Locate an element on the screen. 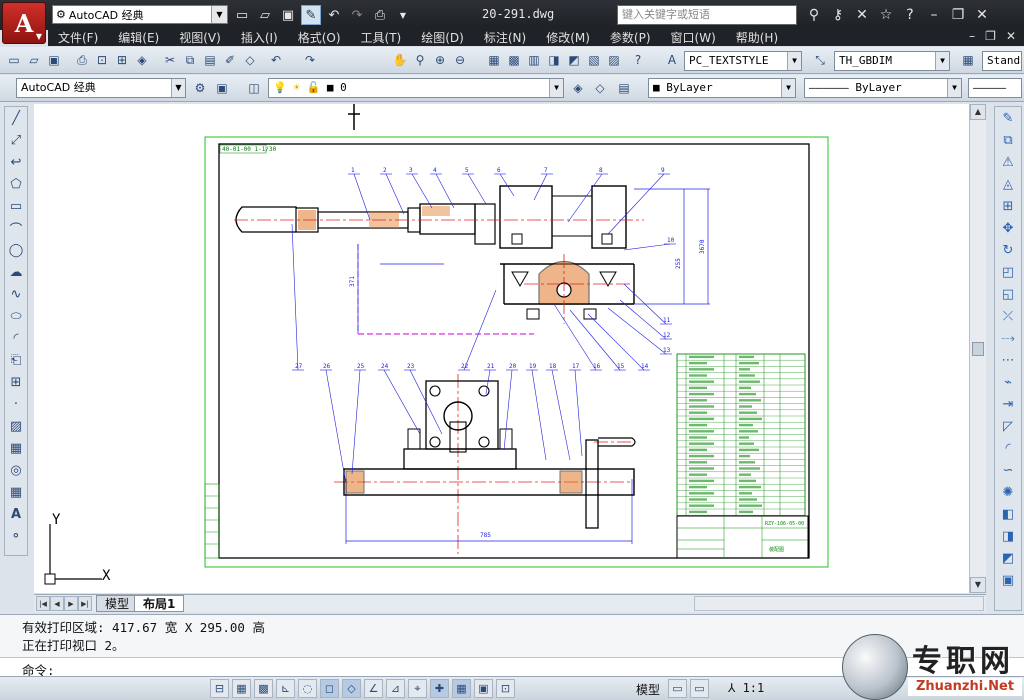 Image resolution: width=1024 pixels, height=700 pixels. point-icon: · is located at coordinates (16, 404).